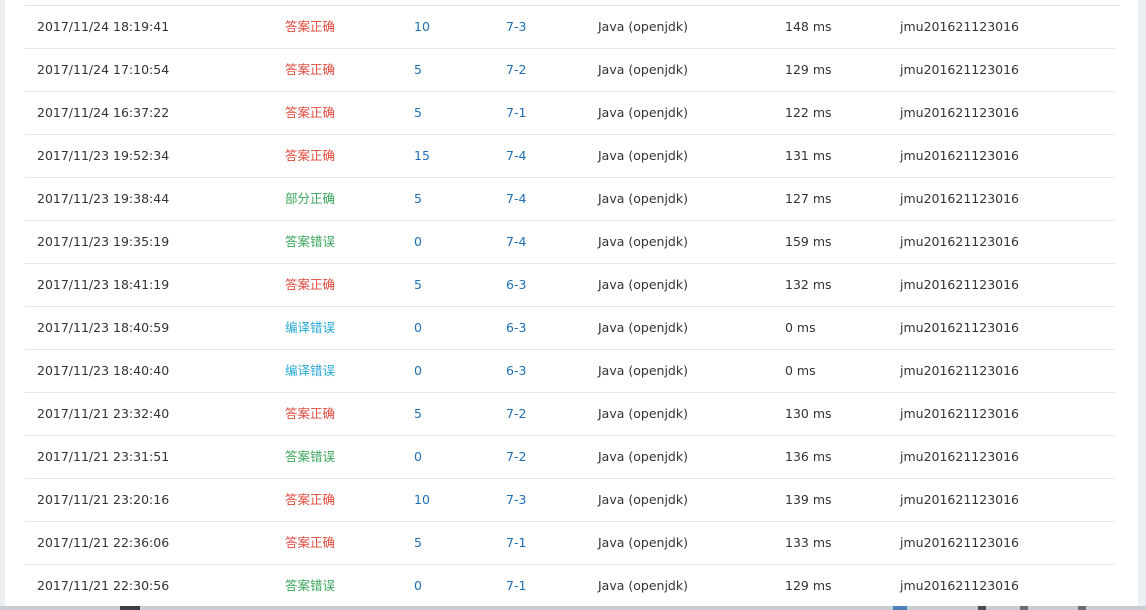 The width and height of the screenshot is (1146, 610). Describe the element at coordinates (573, 608) in the screenshot. I see `taskbar` at that location.